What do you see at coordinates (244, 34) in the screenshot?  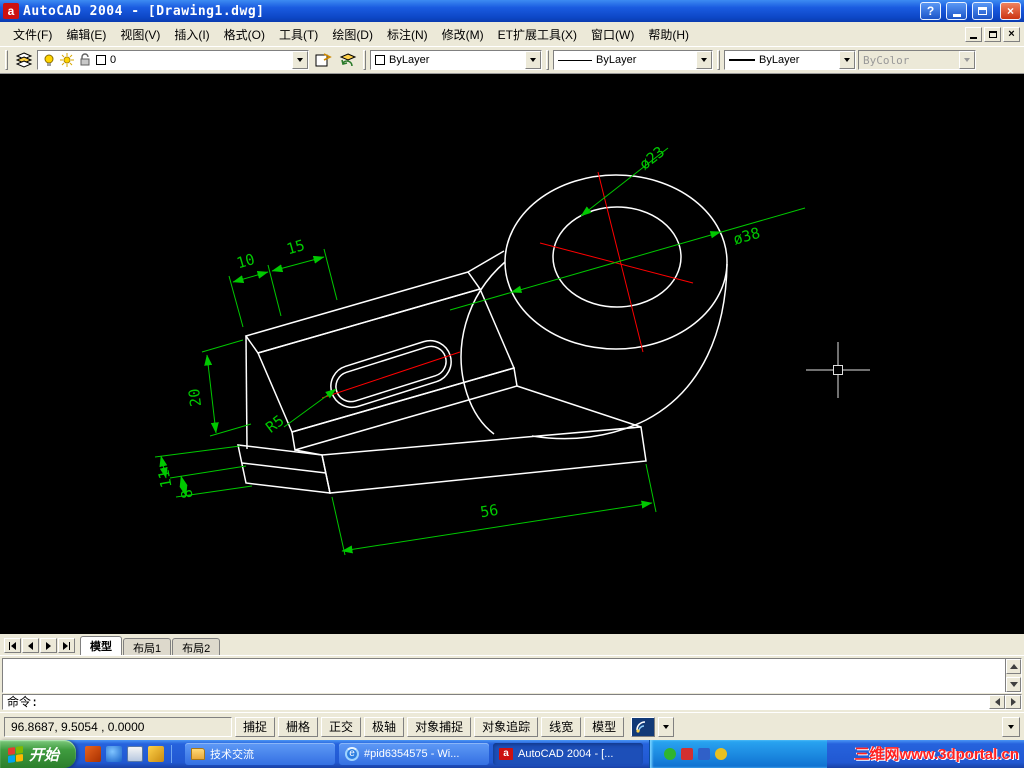 I see `menu-item-format: 格式(O)` at bounding box center [244, 34].